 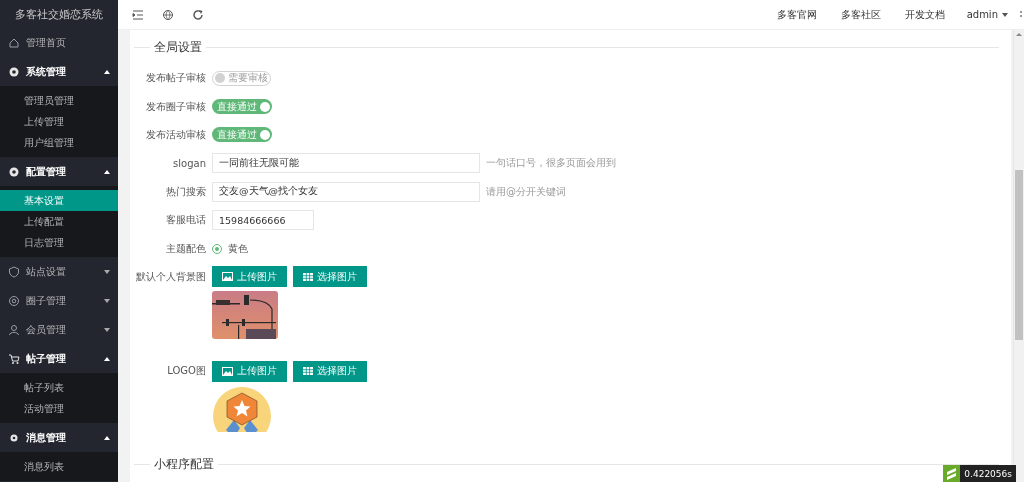 I want to click on radio-label: 黄色, so click(x=238, y=248).